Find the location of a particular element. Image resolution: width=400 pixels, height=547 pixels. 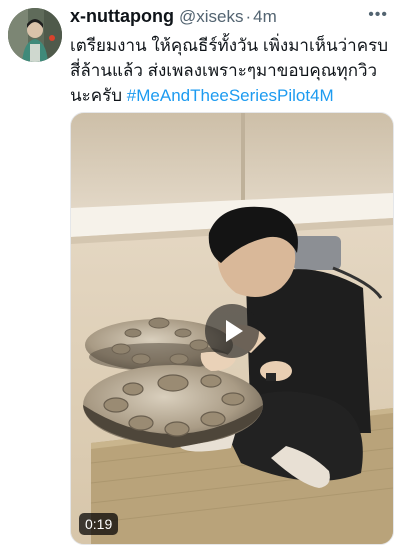

video-duration: 0:19 is located at coordinates (99, 524).